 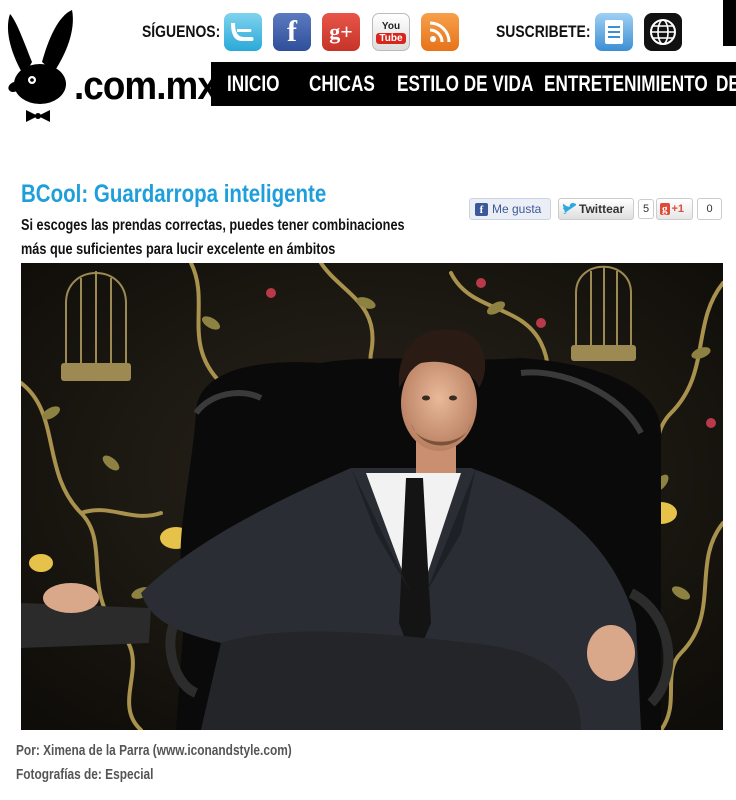 What do you see at coordinates (173, 194) in the screenshot?
I see `article-title: BCool: Guardarropa inteligente` at bounding box center [173, 194].